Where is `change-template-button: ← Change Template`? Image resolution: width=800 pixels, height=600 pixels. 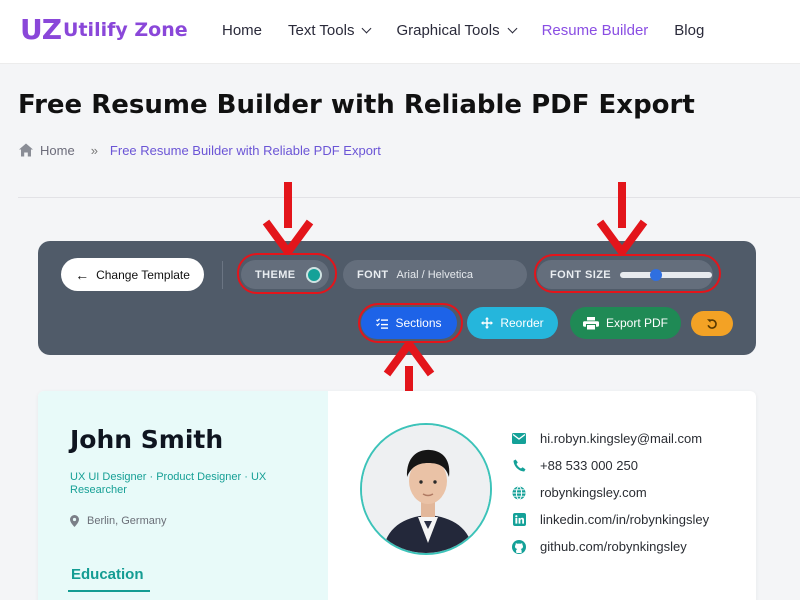
change-template-button: ← Change Template is located at coordinates (132, 274).